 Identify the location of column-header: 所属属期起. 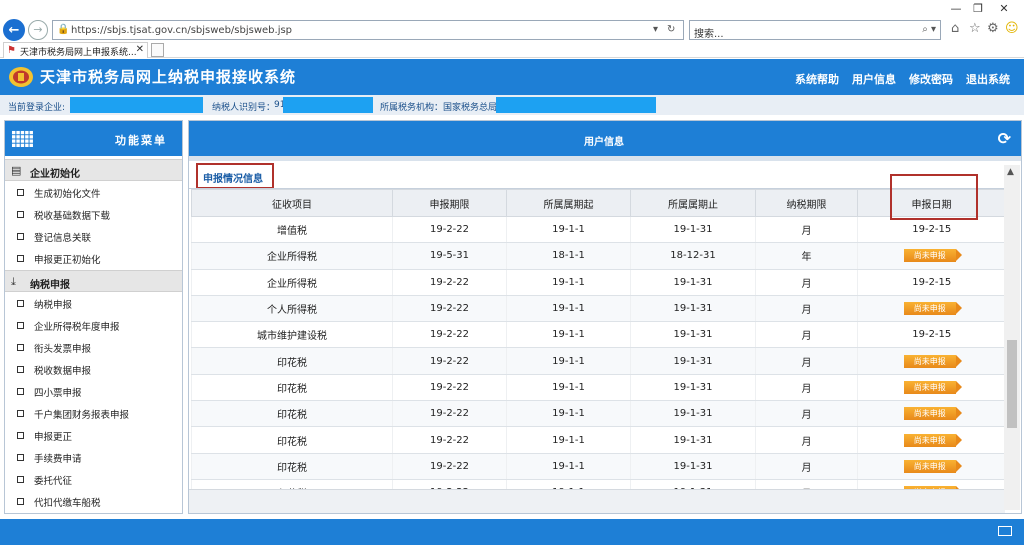
(568, 203).